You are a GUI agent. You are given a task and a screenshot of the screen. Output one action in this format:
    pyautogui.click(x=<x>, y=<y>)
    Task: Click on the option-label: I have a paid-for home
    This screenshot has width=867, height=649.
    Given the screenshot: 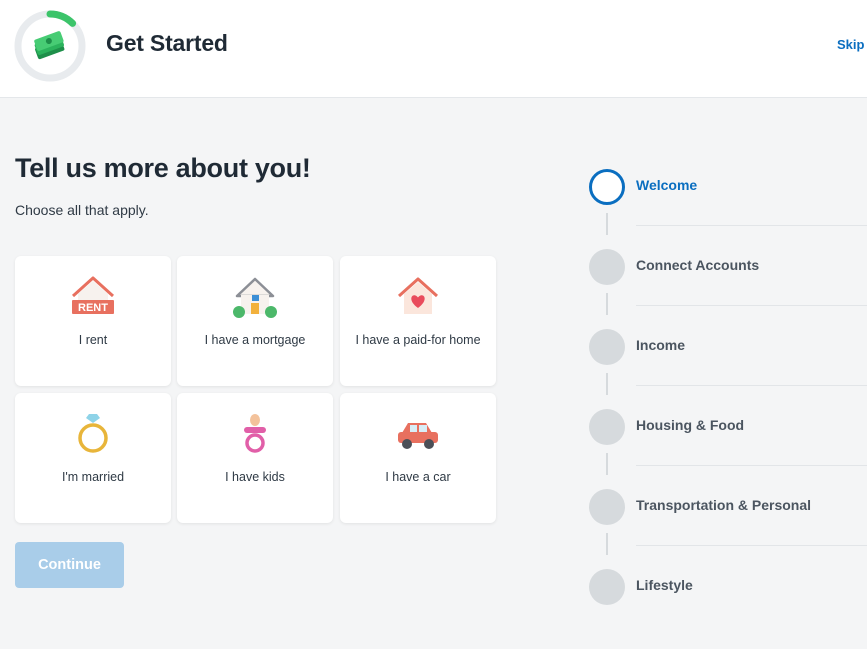 What is the action you would take?
    pyautogui.click(x=418, y=340)
    